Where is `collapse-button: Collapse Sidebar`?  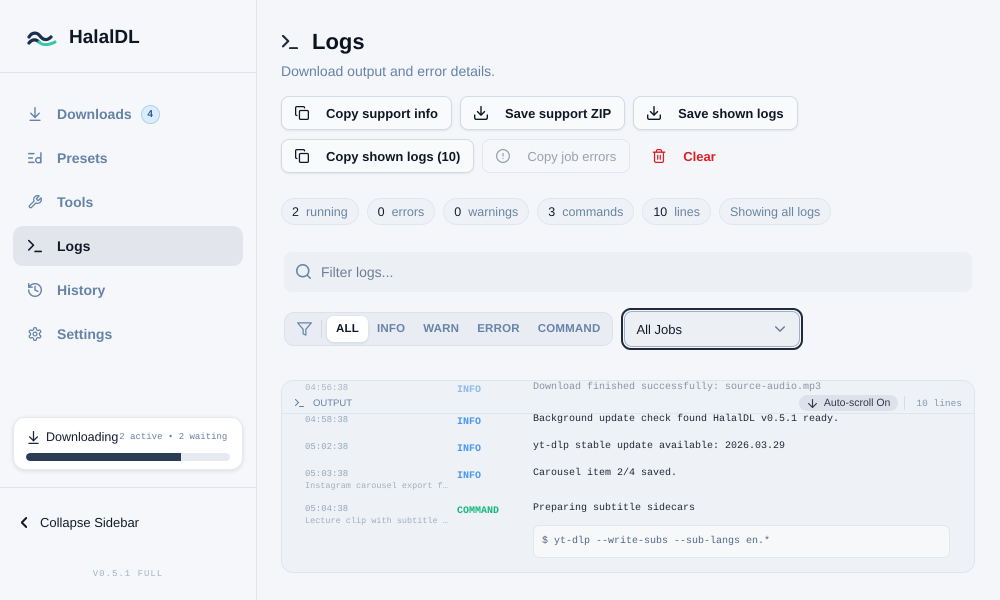 collapse-button: Collapse Sidebar is located at coordinates (80, 522).